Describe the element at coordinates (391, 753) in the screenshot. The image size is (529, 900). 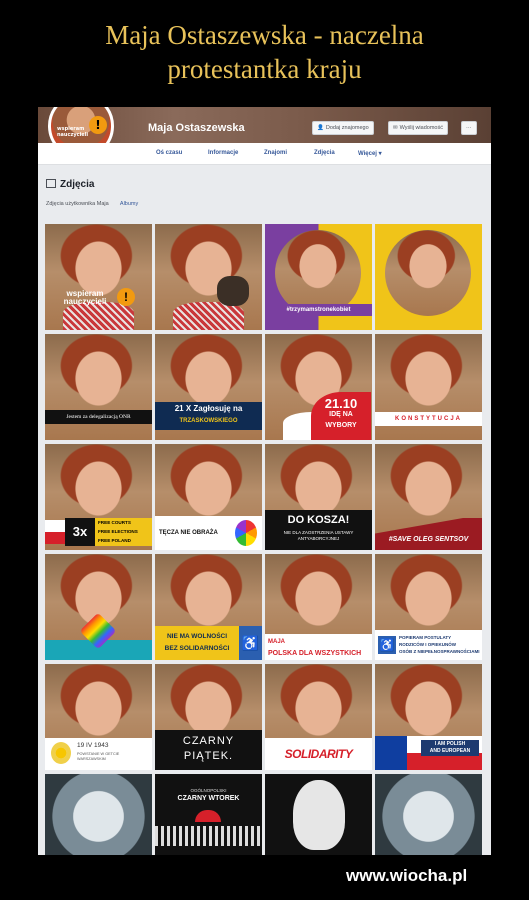
I see `eu-flag` at that location.